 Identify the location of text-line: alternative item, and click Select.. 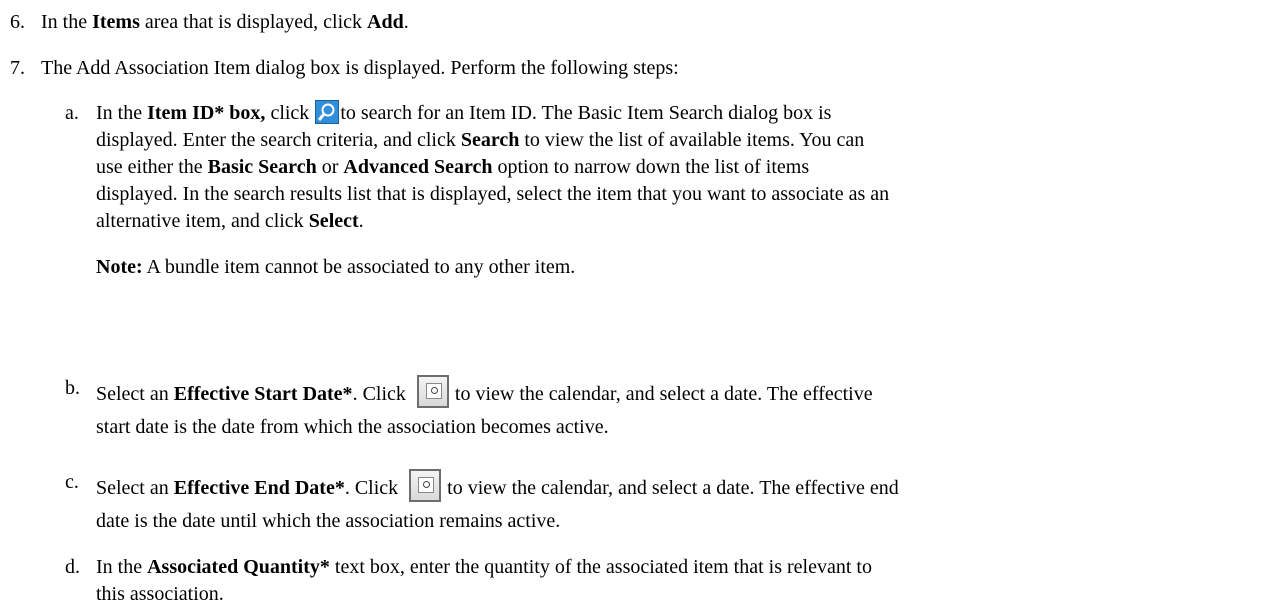
(676, 221).